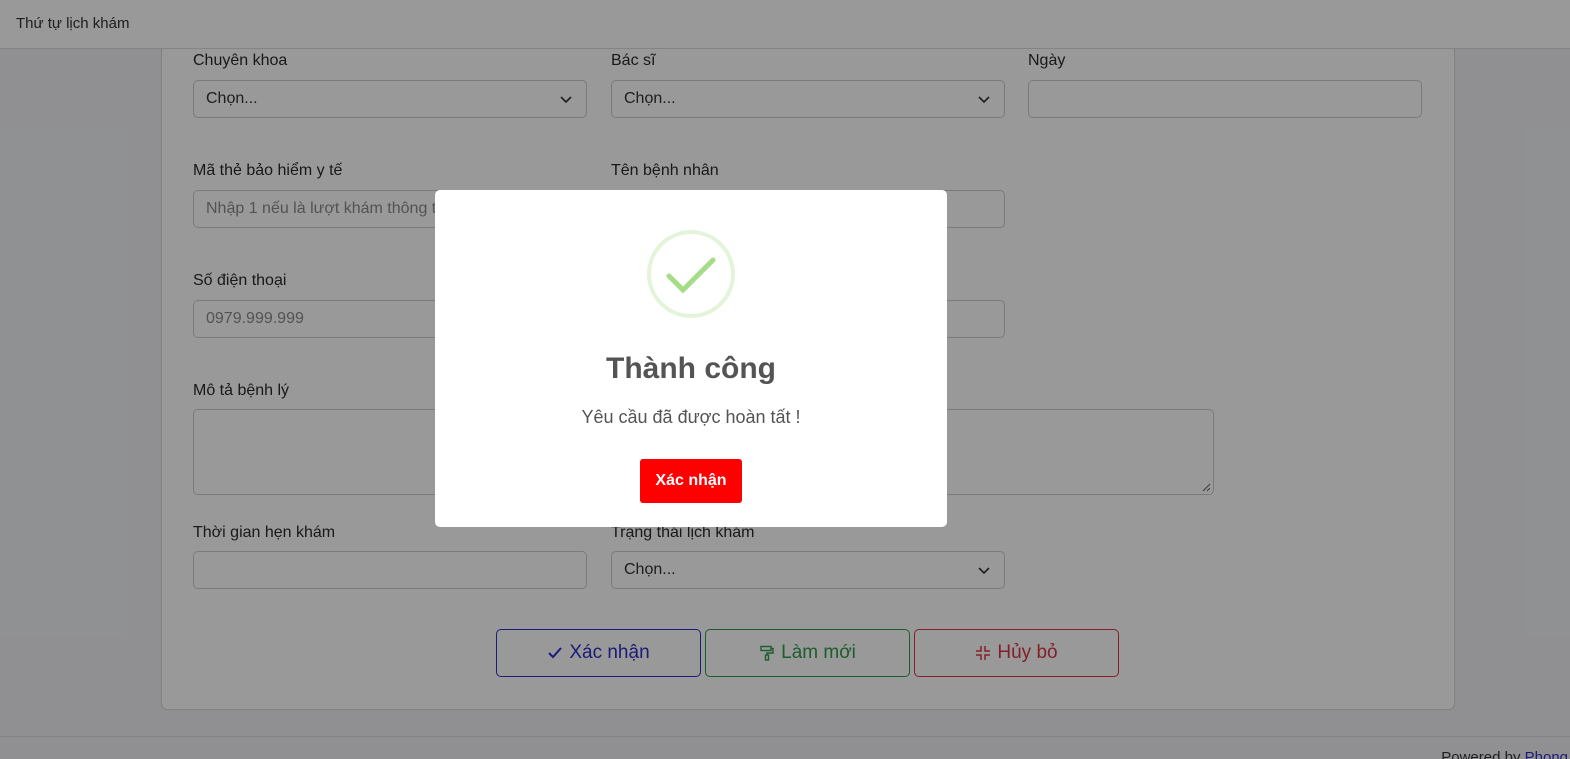 This screenshot has height=759, width=1570. Describe the element at coordinates (691, 417) in the screenshot. I see `dialog-message: Yêu cầu đã được hoàn tất !` at that location.